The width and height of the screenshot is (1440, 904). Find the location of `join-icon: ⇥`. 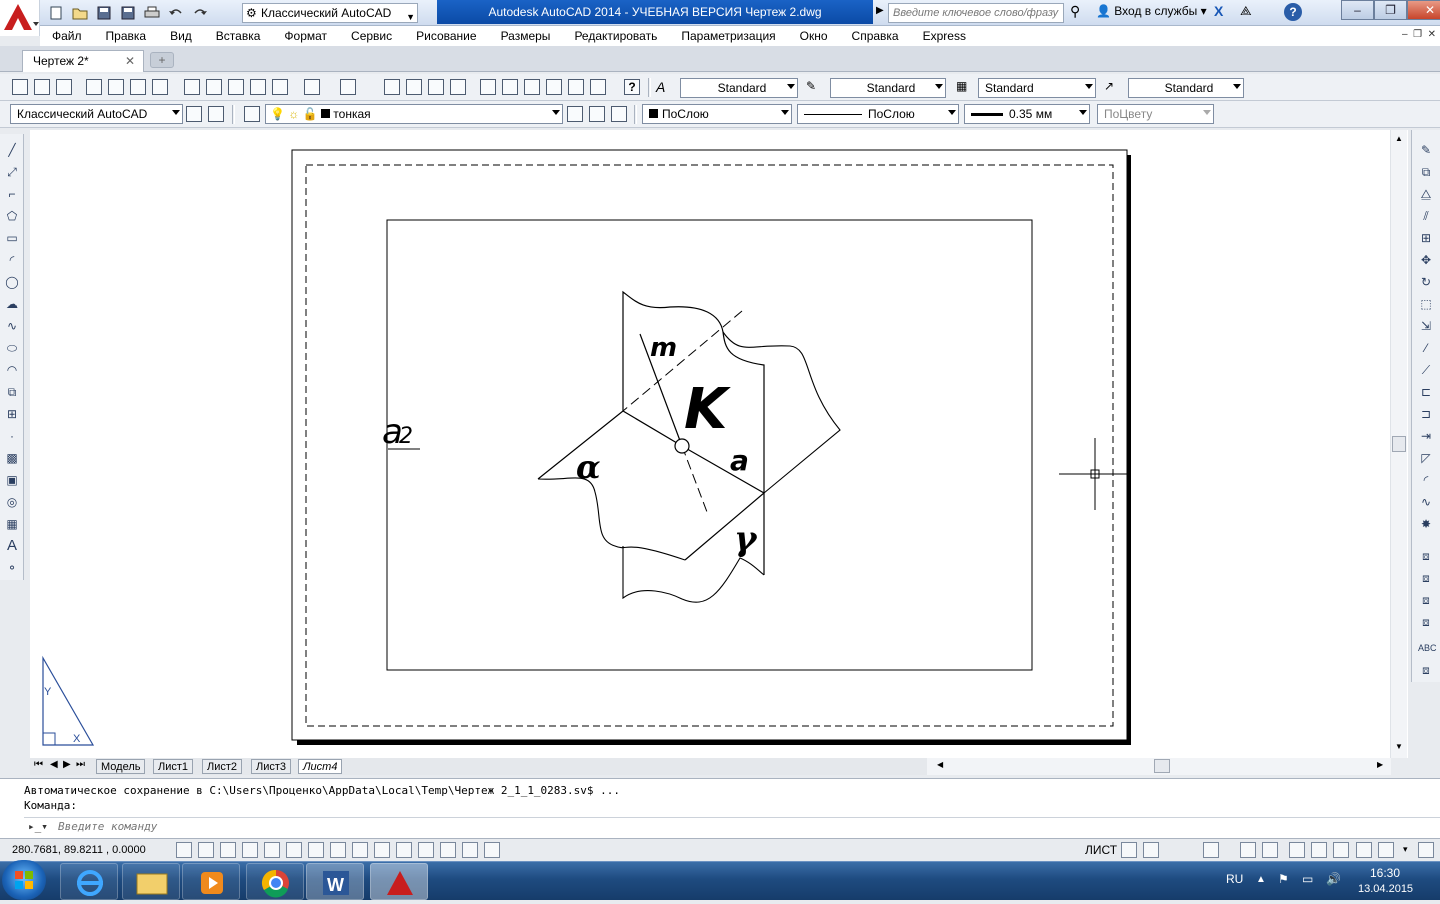

join-icon: ⇥ is located at coordinates (1426, 436).